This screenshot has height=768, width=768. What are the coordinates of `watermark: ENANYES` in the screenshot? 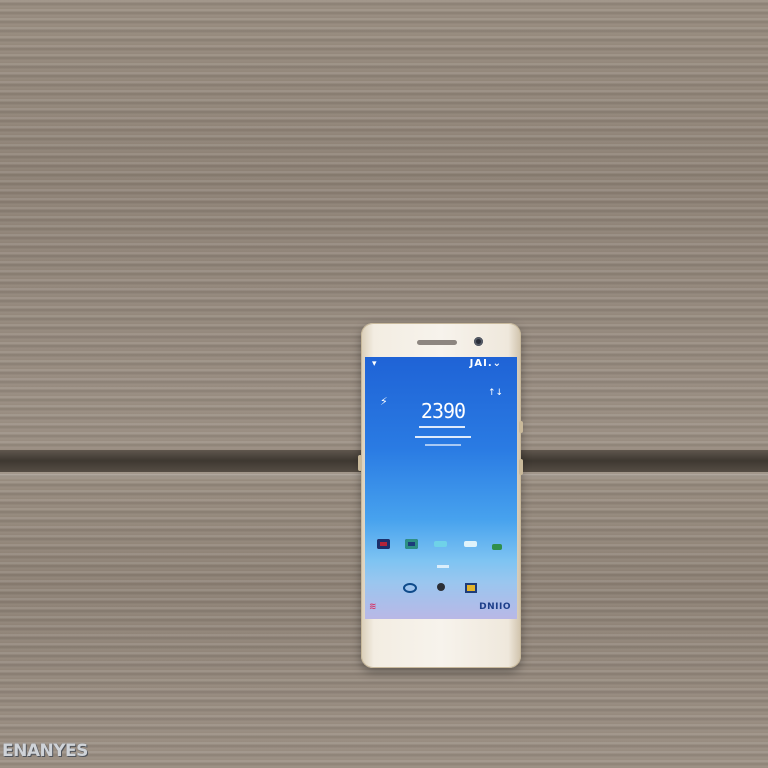 It's located at (45, 751).